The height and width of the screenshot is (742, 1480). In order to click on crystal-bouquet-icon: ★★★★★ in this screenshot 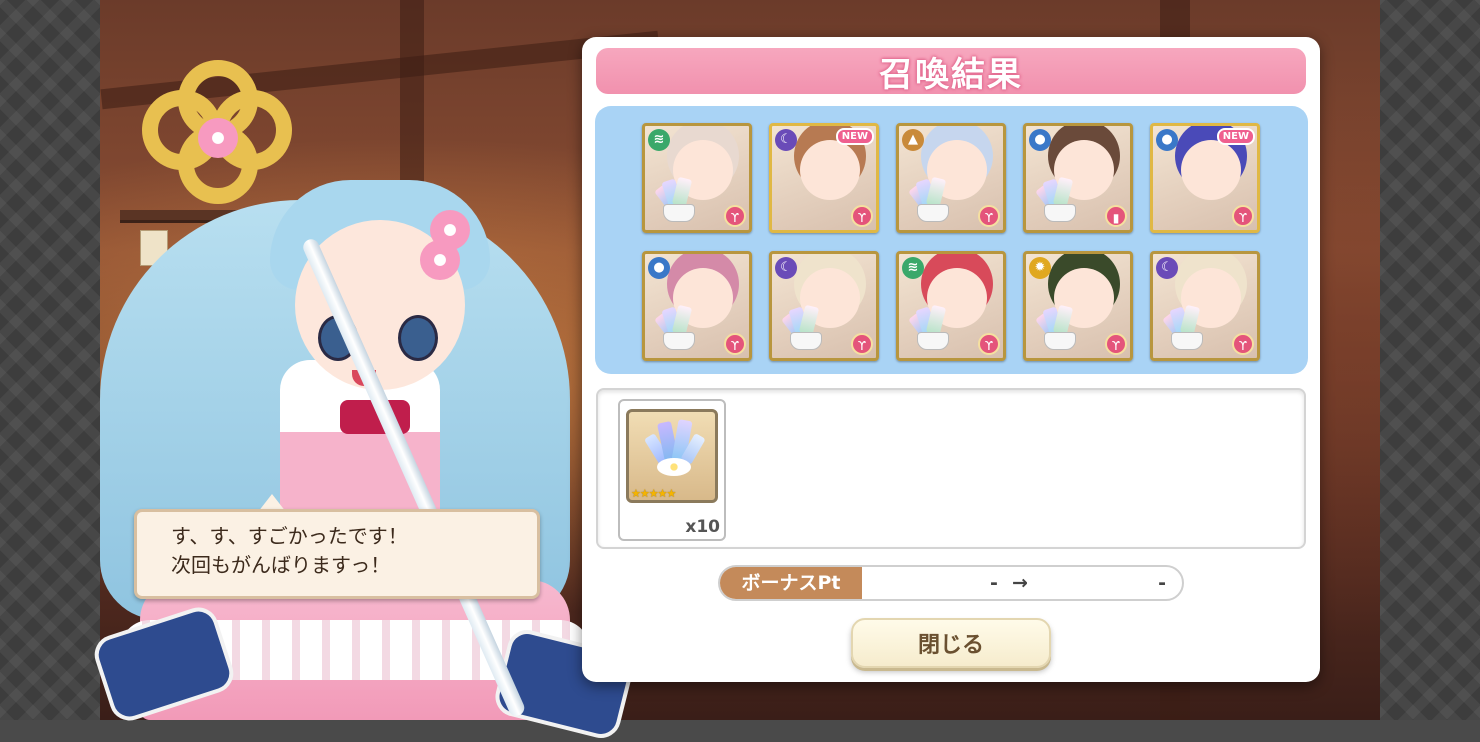, I will do `click(672, 456)`.